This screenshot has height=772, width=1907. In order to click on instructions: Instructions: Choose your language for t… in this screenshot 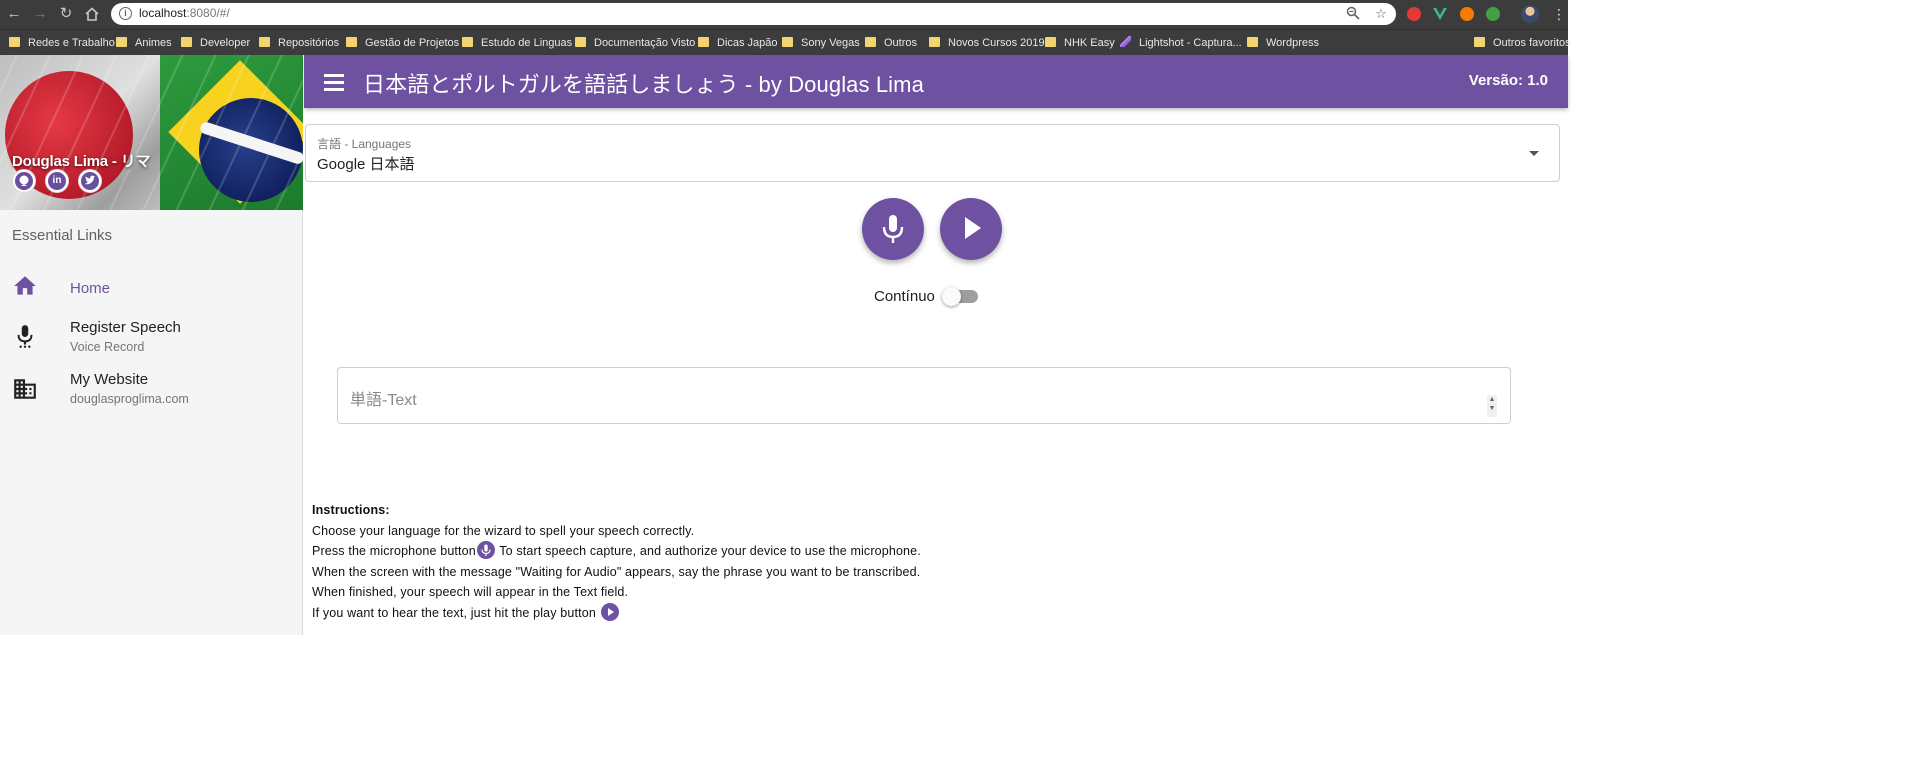, I will do `click(616, 562)`.